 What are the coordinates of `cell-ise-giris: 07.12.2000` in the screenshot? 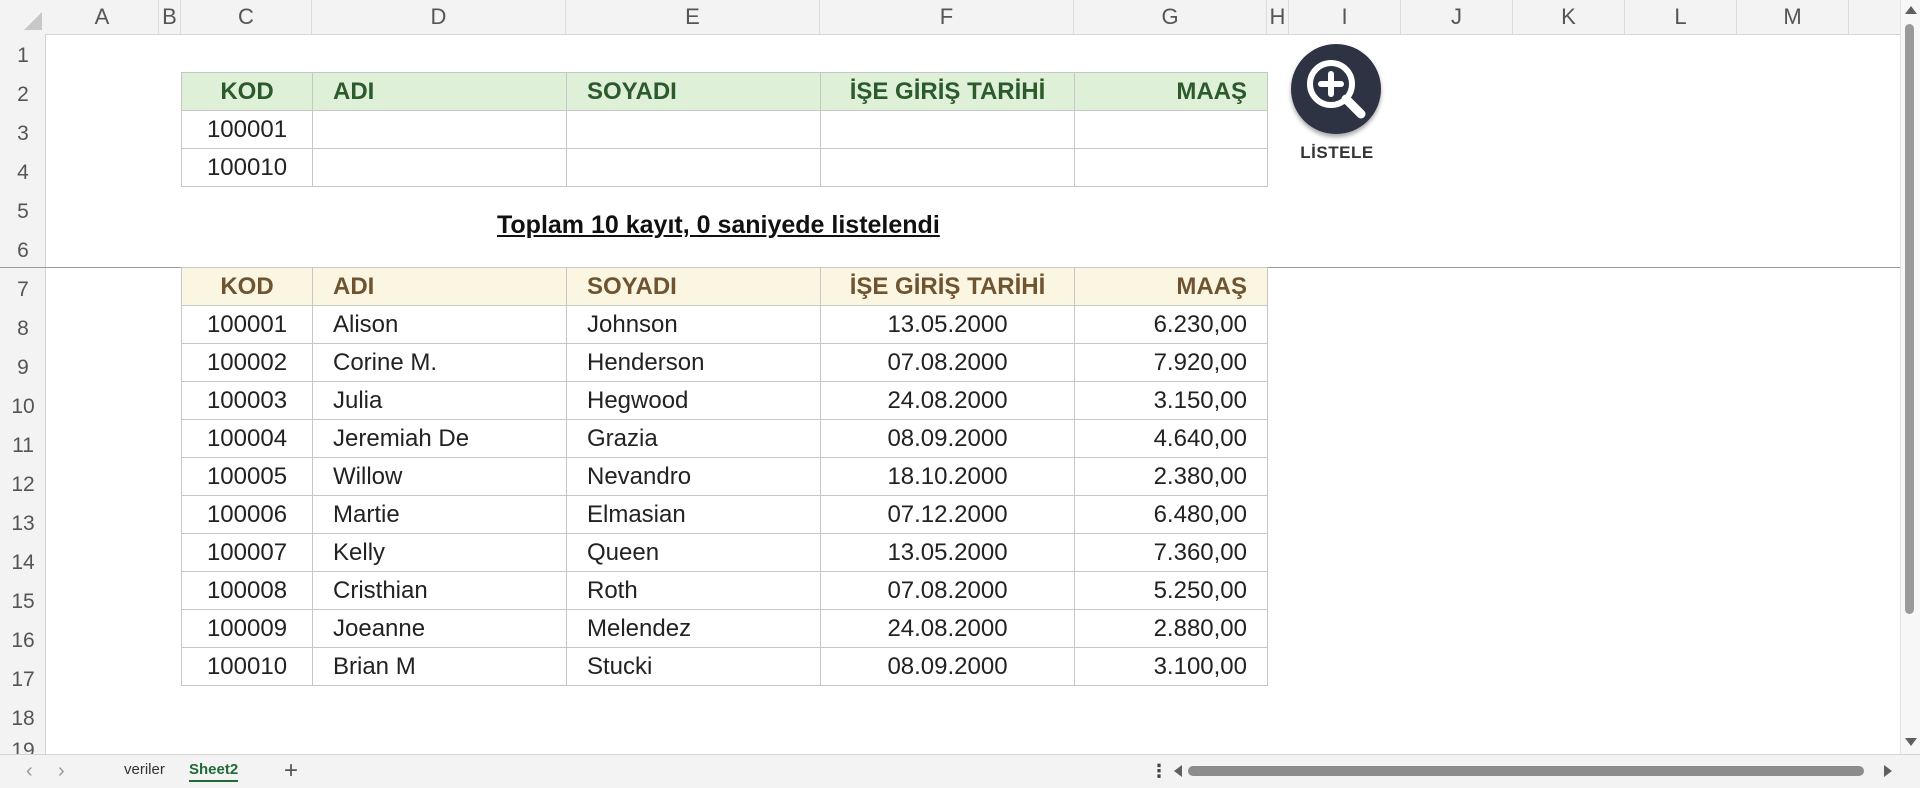 It's located at (947, 514).